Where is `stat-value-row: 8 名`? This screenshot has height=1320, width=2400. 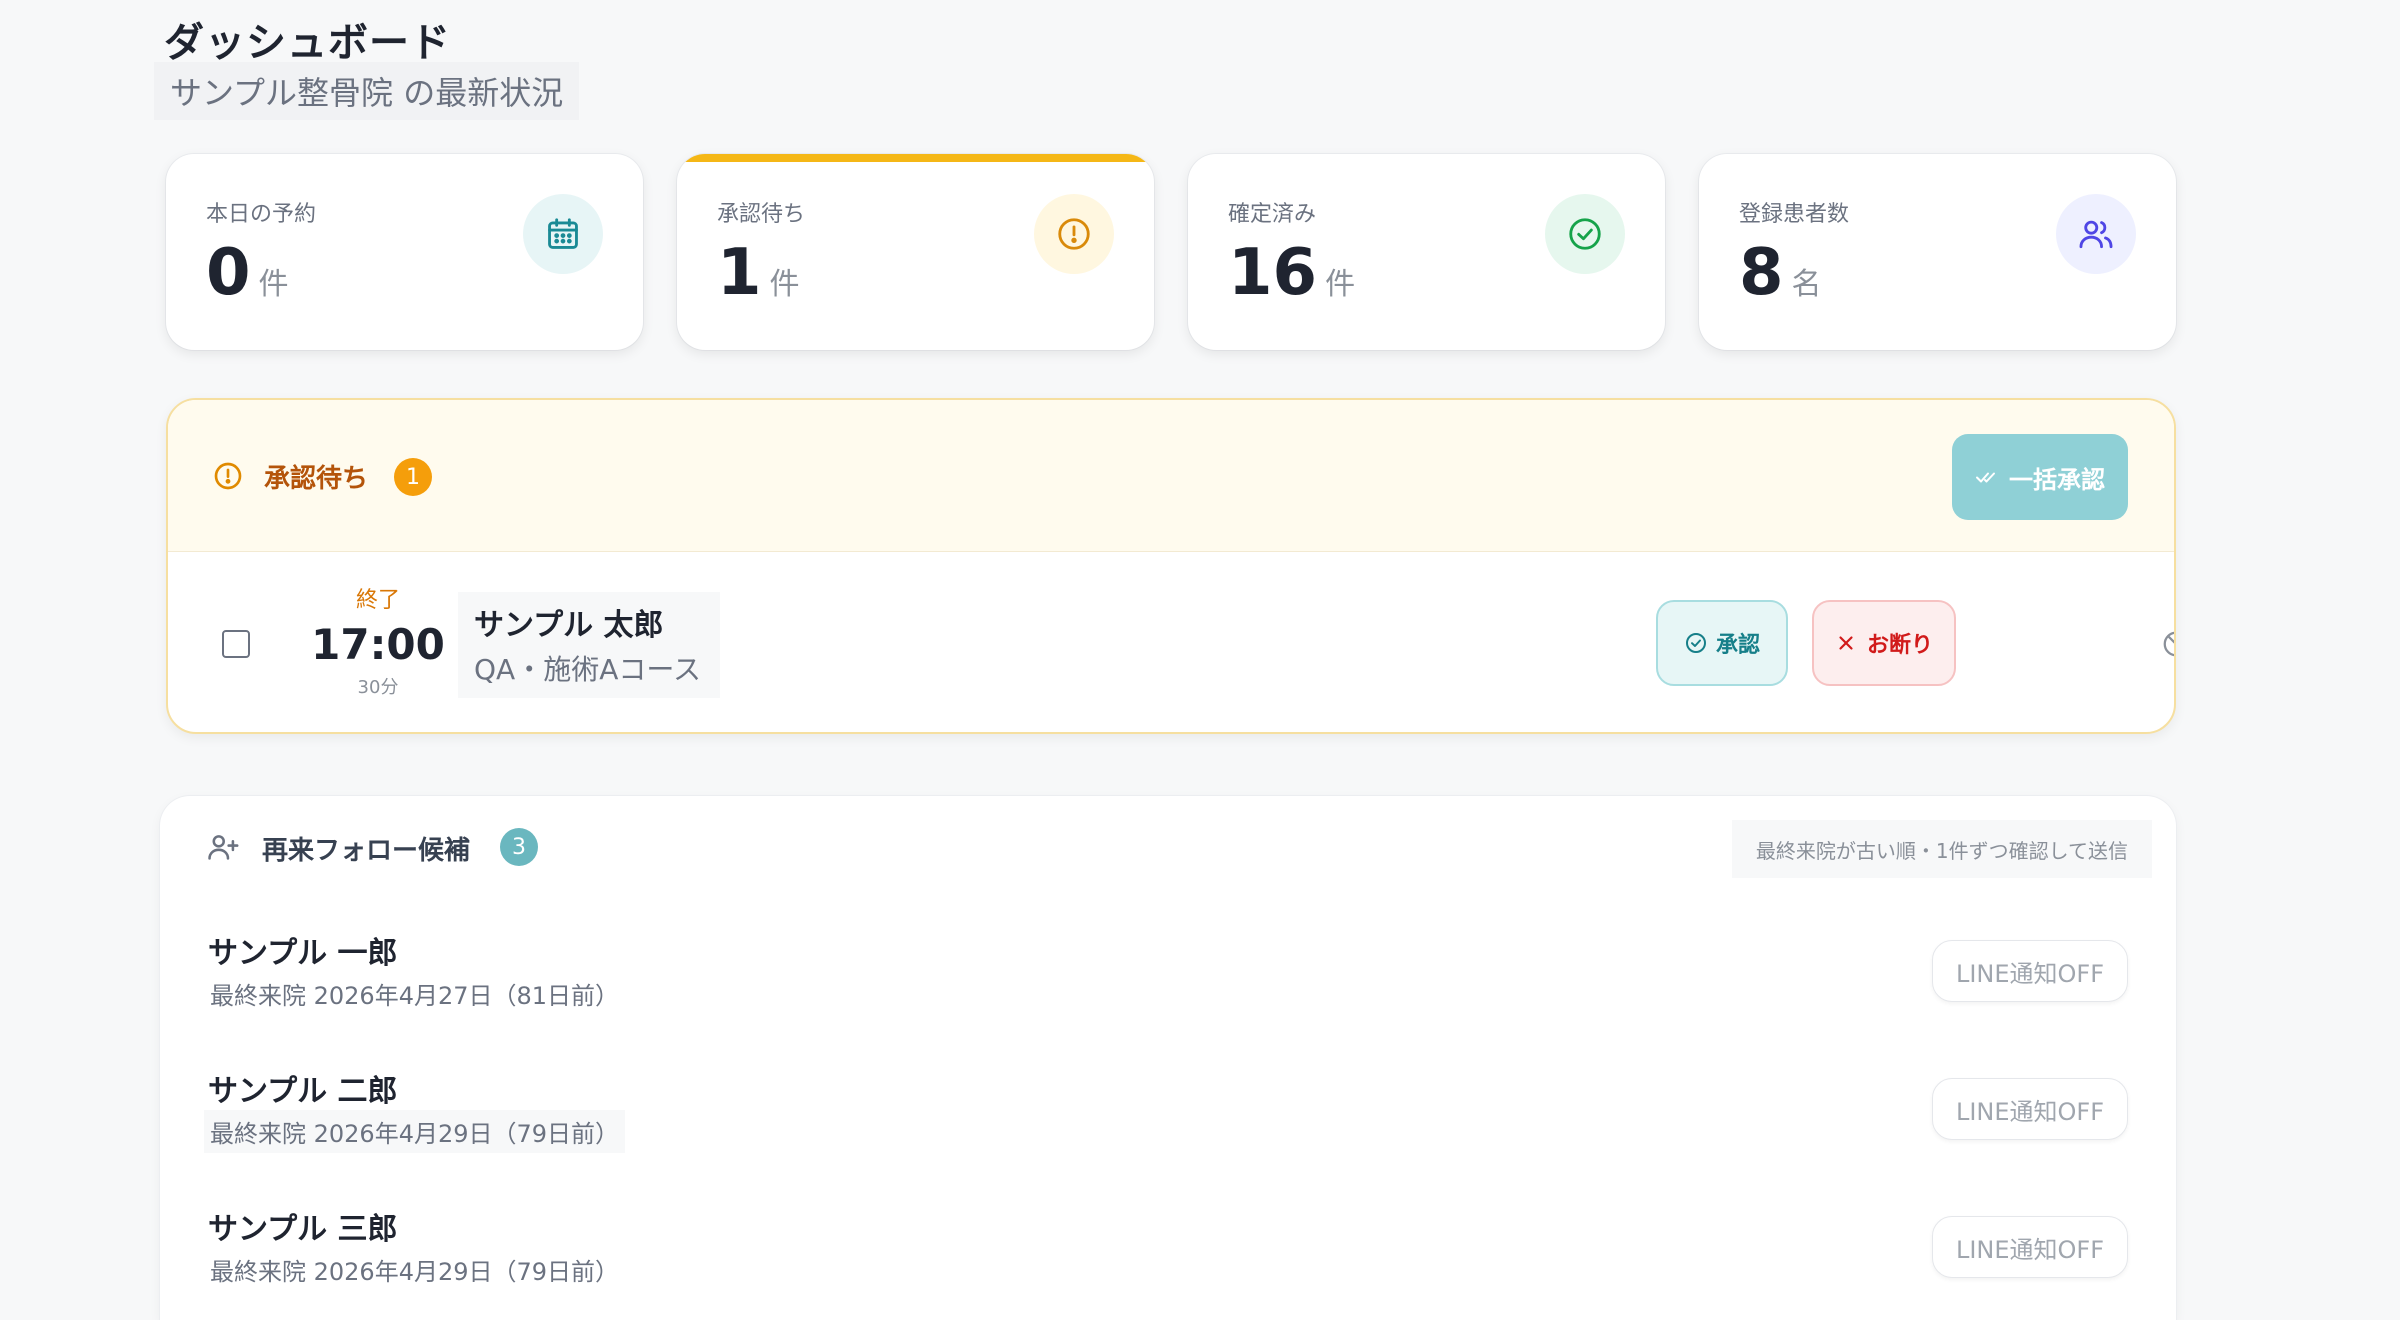
stat-value-row: 8 名 is located at coordinates (1780, 273).